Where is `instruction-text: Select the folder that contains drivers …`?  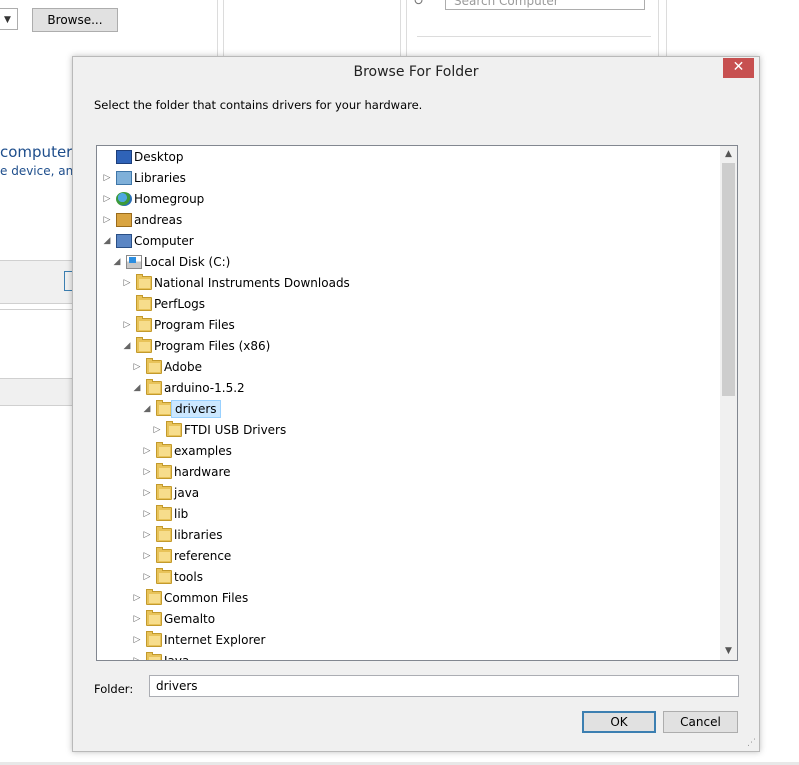 instruction-text: Select the folder that contains drivers … is located at coordinates (258, 105).